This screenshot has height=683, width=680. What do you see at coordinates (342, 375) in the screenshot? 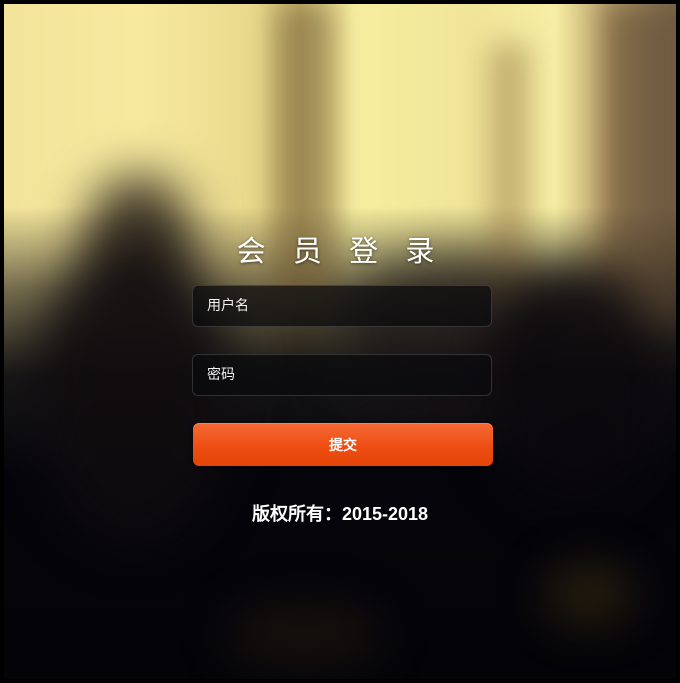
I see `password-input` at bounding box center [342, 375].